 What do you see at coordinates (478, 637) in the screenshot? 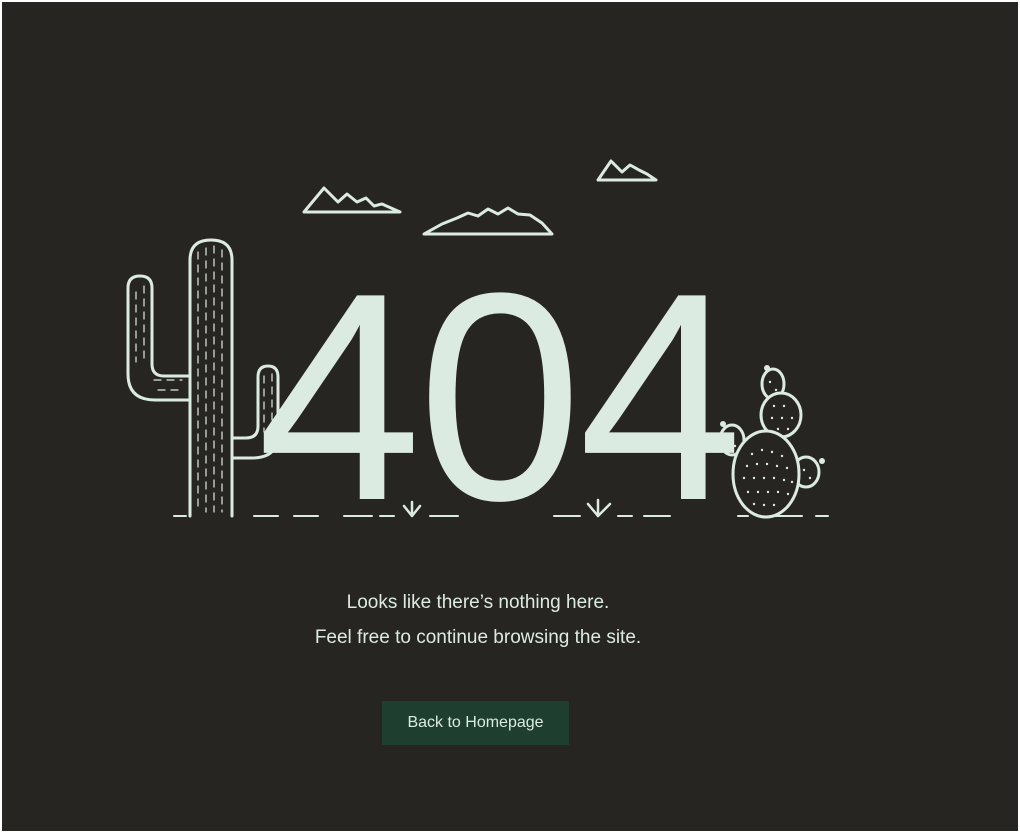
I see `error-message-line-2: Feel free to continue browsing the site.` at bounding box center [478, 637].